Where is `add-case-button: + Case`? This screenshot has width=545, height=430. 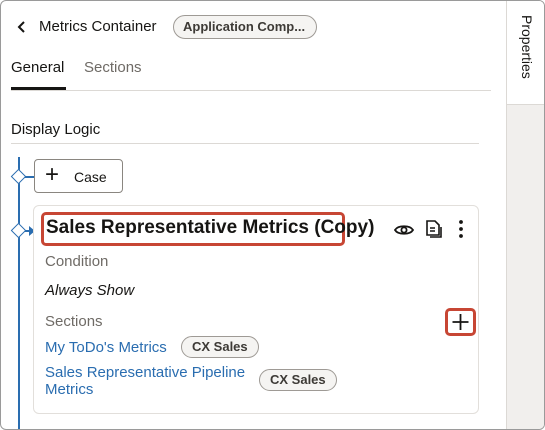 add-case-button: + Case is located at coordinates (78, 176).